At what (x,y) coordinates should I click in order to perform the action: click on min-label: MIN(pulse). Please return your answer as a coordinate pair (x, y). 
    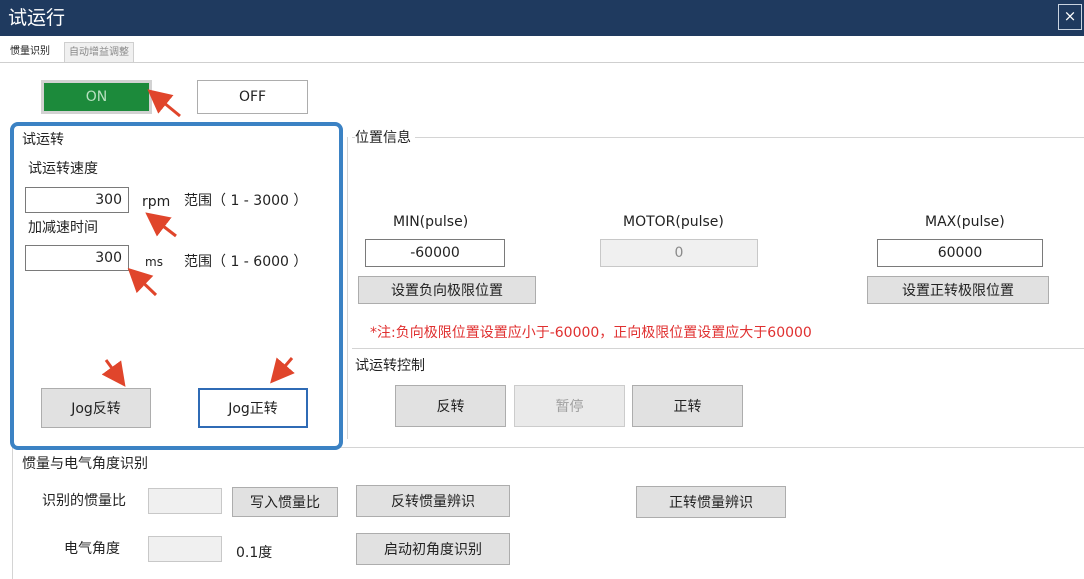
    Looking at the image, I should click on (431, 222).